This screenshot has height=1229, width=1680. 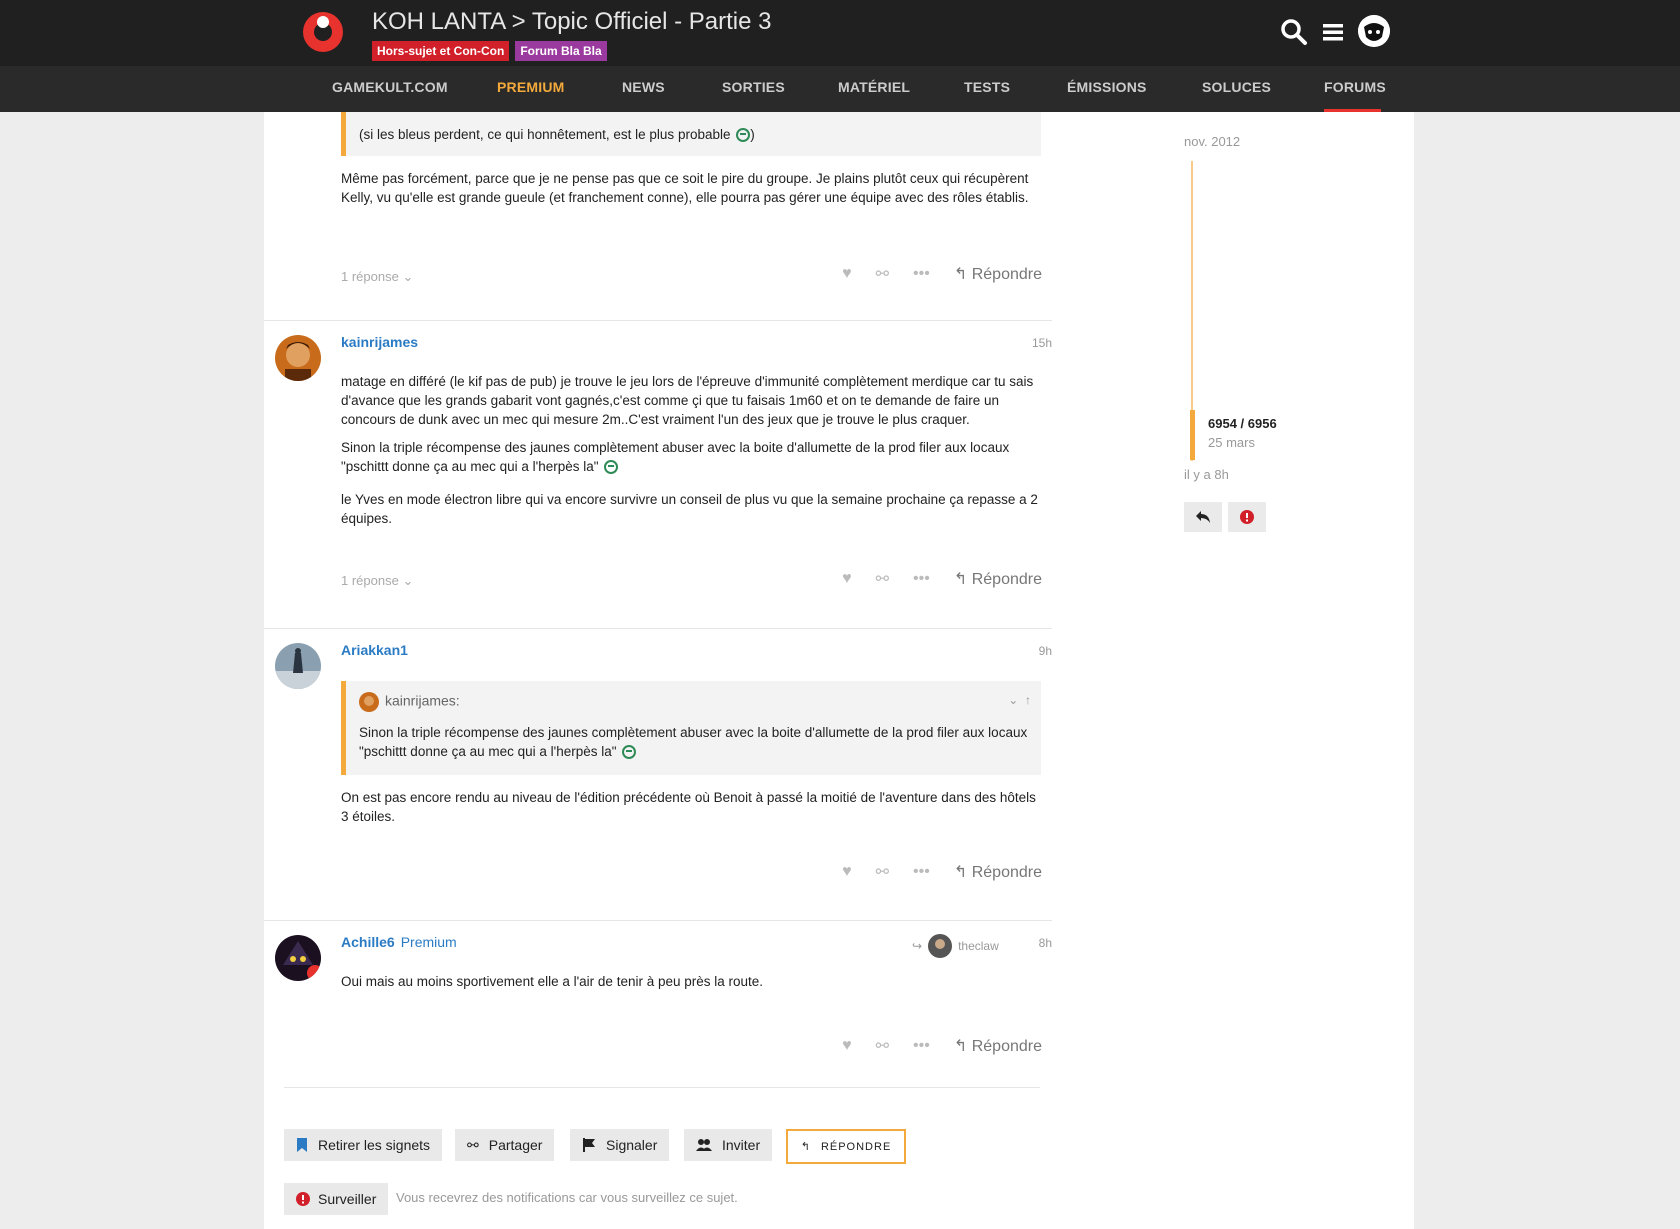 What do you see at coordinates (620, 1145) in the screenshot?
I see `flag-button: Signaler` at bounding box center [620, 1145].